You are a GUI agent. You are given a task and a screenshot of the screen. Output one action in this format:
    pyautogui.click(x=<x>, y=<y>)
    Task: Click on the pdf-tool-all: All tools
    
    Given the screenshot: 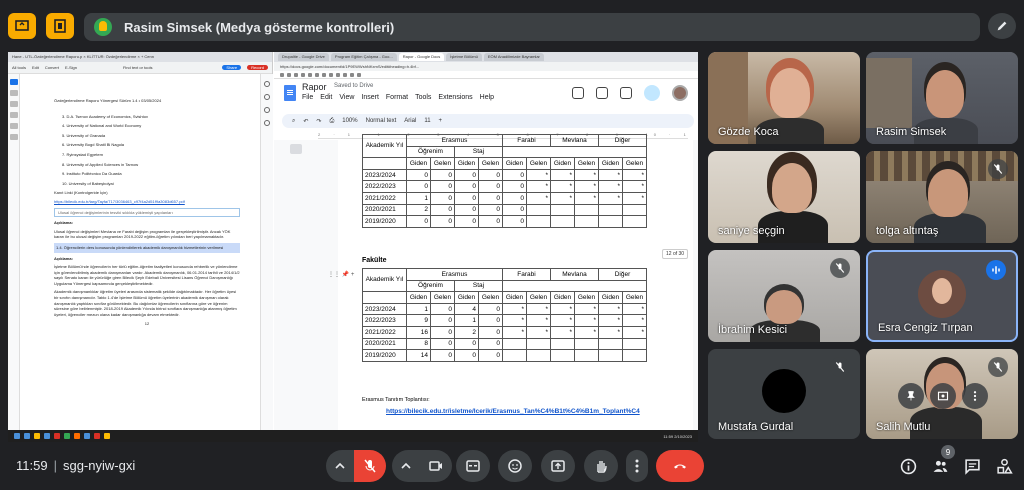 What is the action you would take?
    pyautogui.click(x=19, y=67)
    